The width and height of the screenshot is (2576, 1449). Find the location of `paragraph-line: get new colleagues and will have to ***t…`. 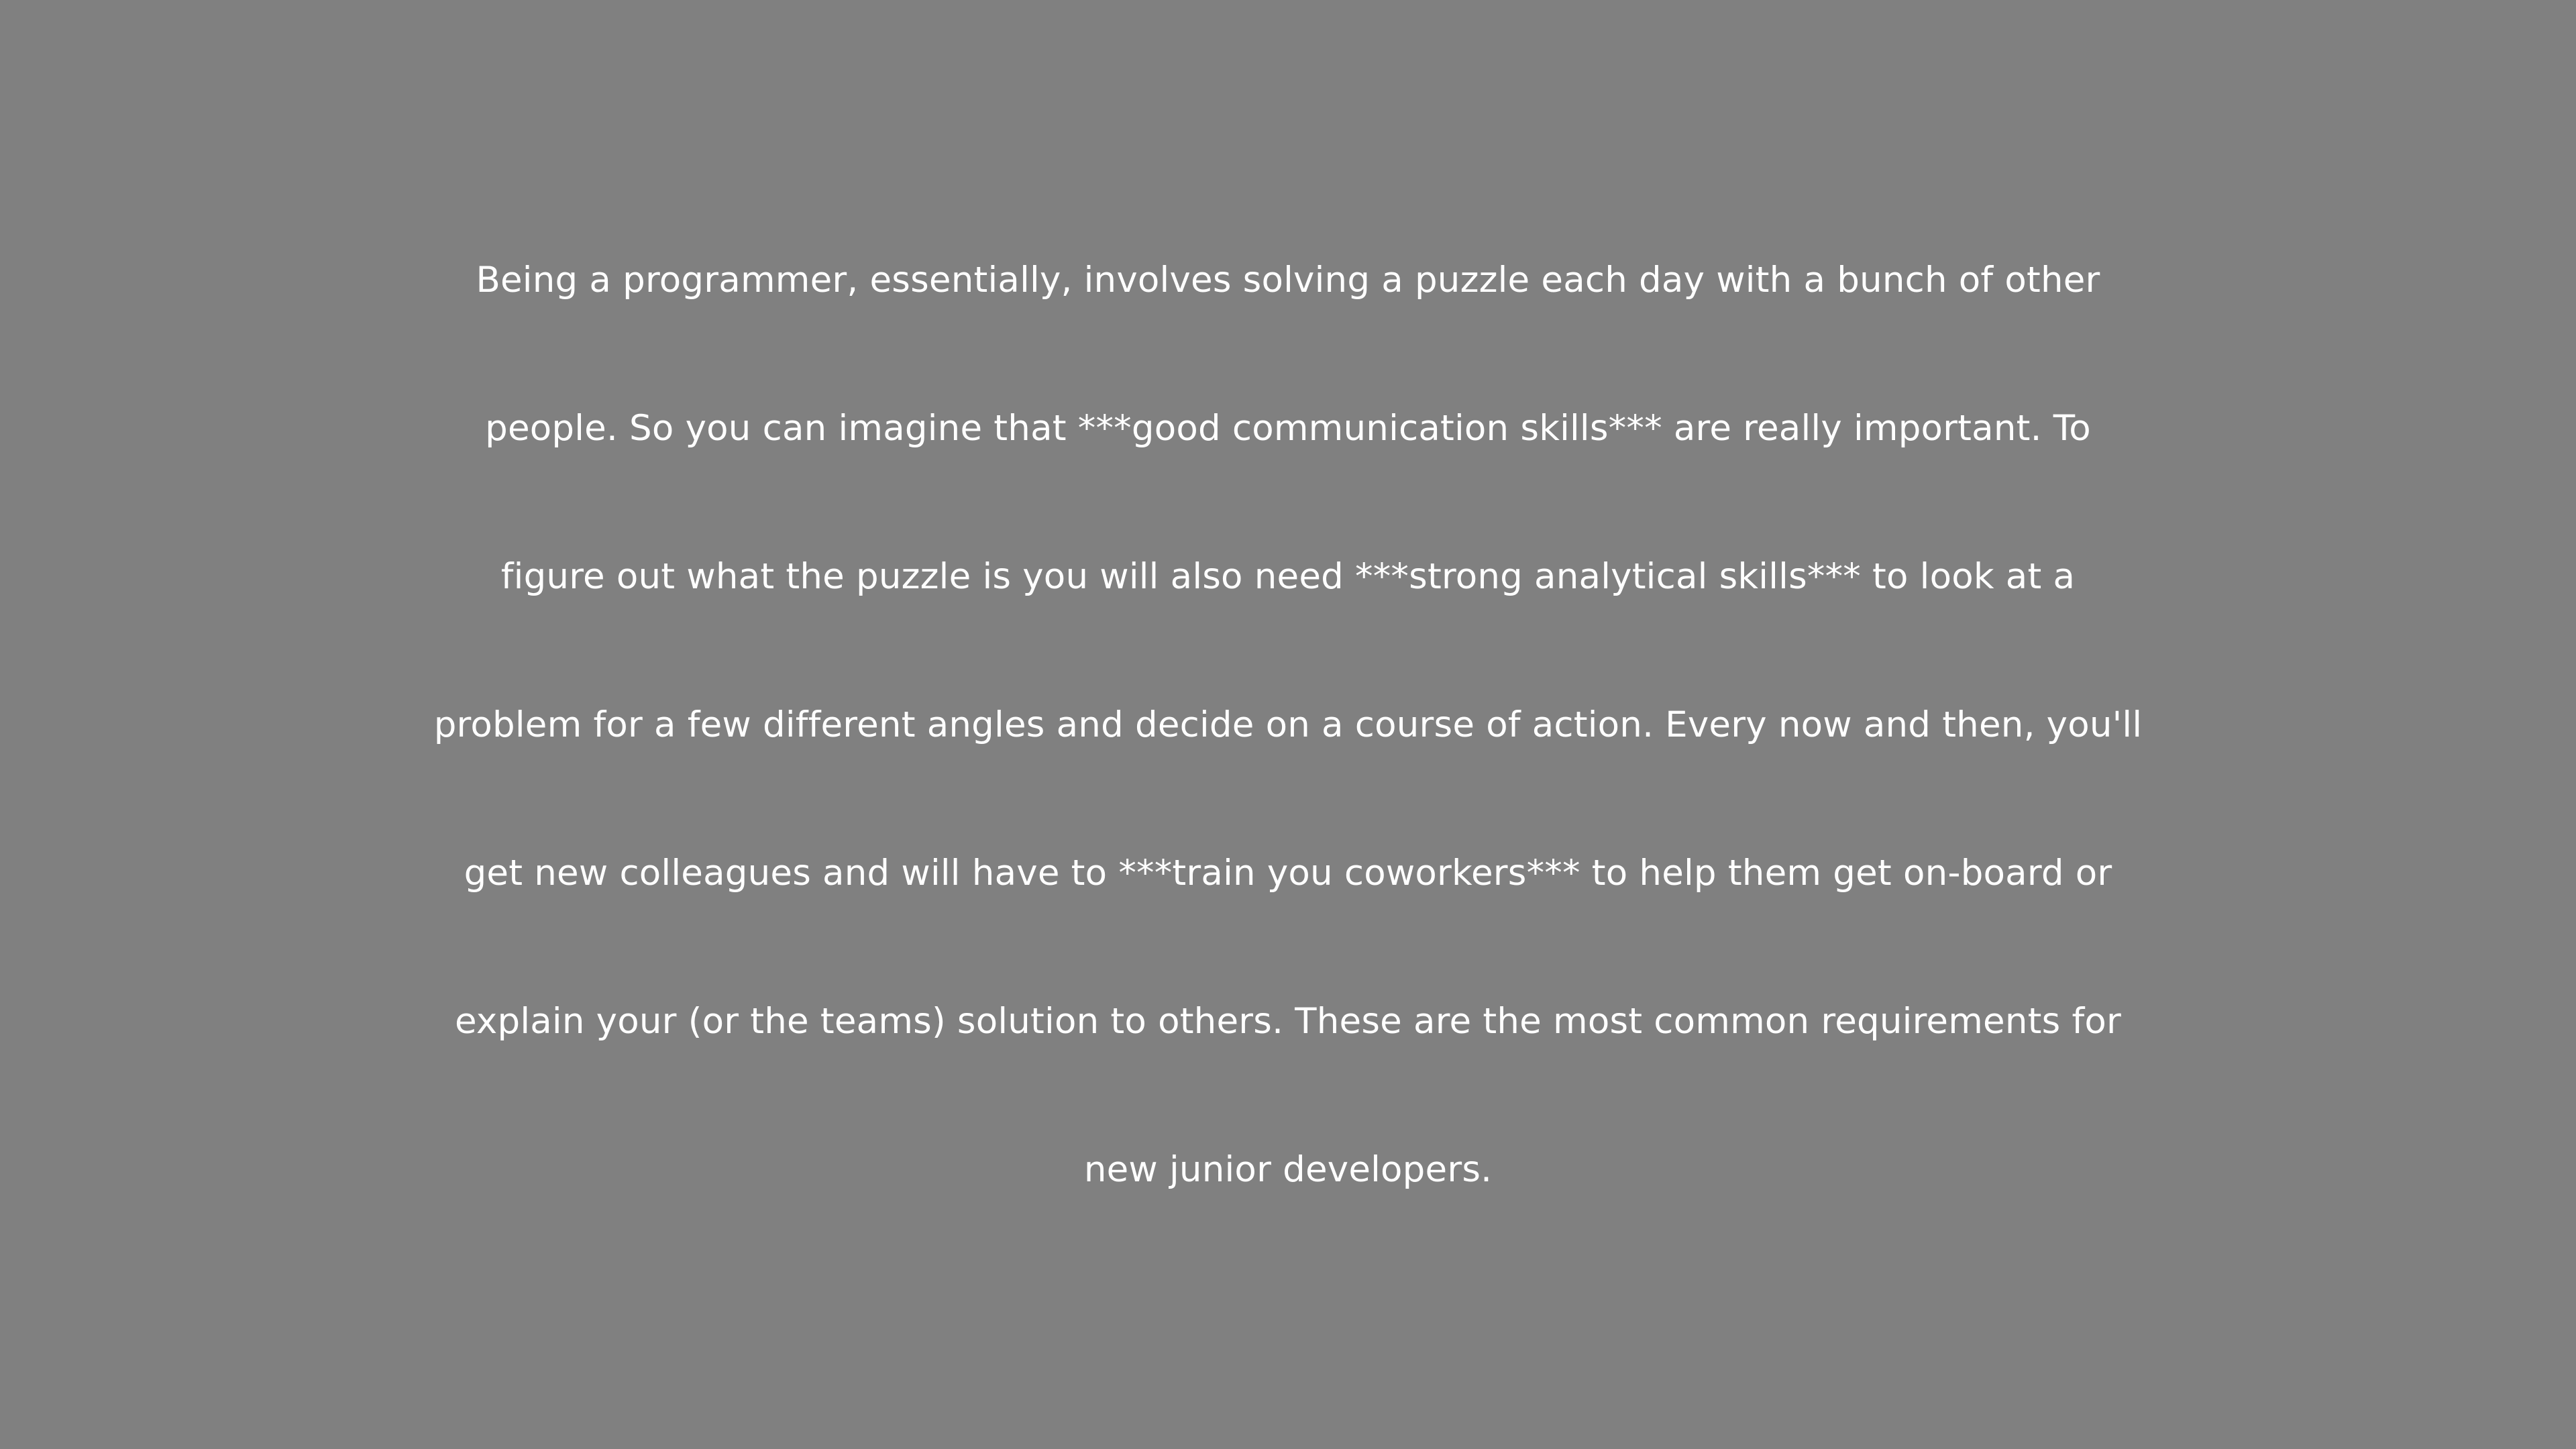

paragraph-line: get new colleagues and will have to ***t… is located at coordinates (1288, 873).